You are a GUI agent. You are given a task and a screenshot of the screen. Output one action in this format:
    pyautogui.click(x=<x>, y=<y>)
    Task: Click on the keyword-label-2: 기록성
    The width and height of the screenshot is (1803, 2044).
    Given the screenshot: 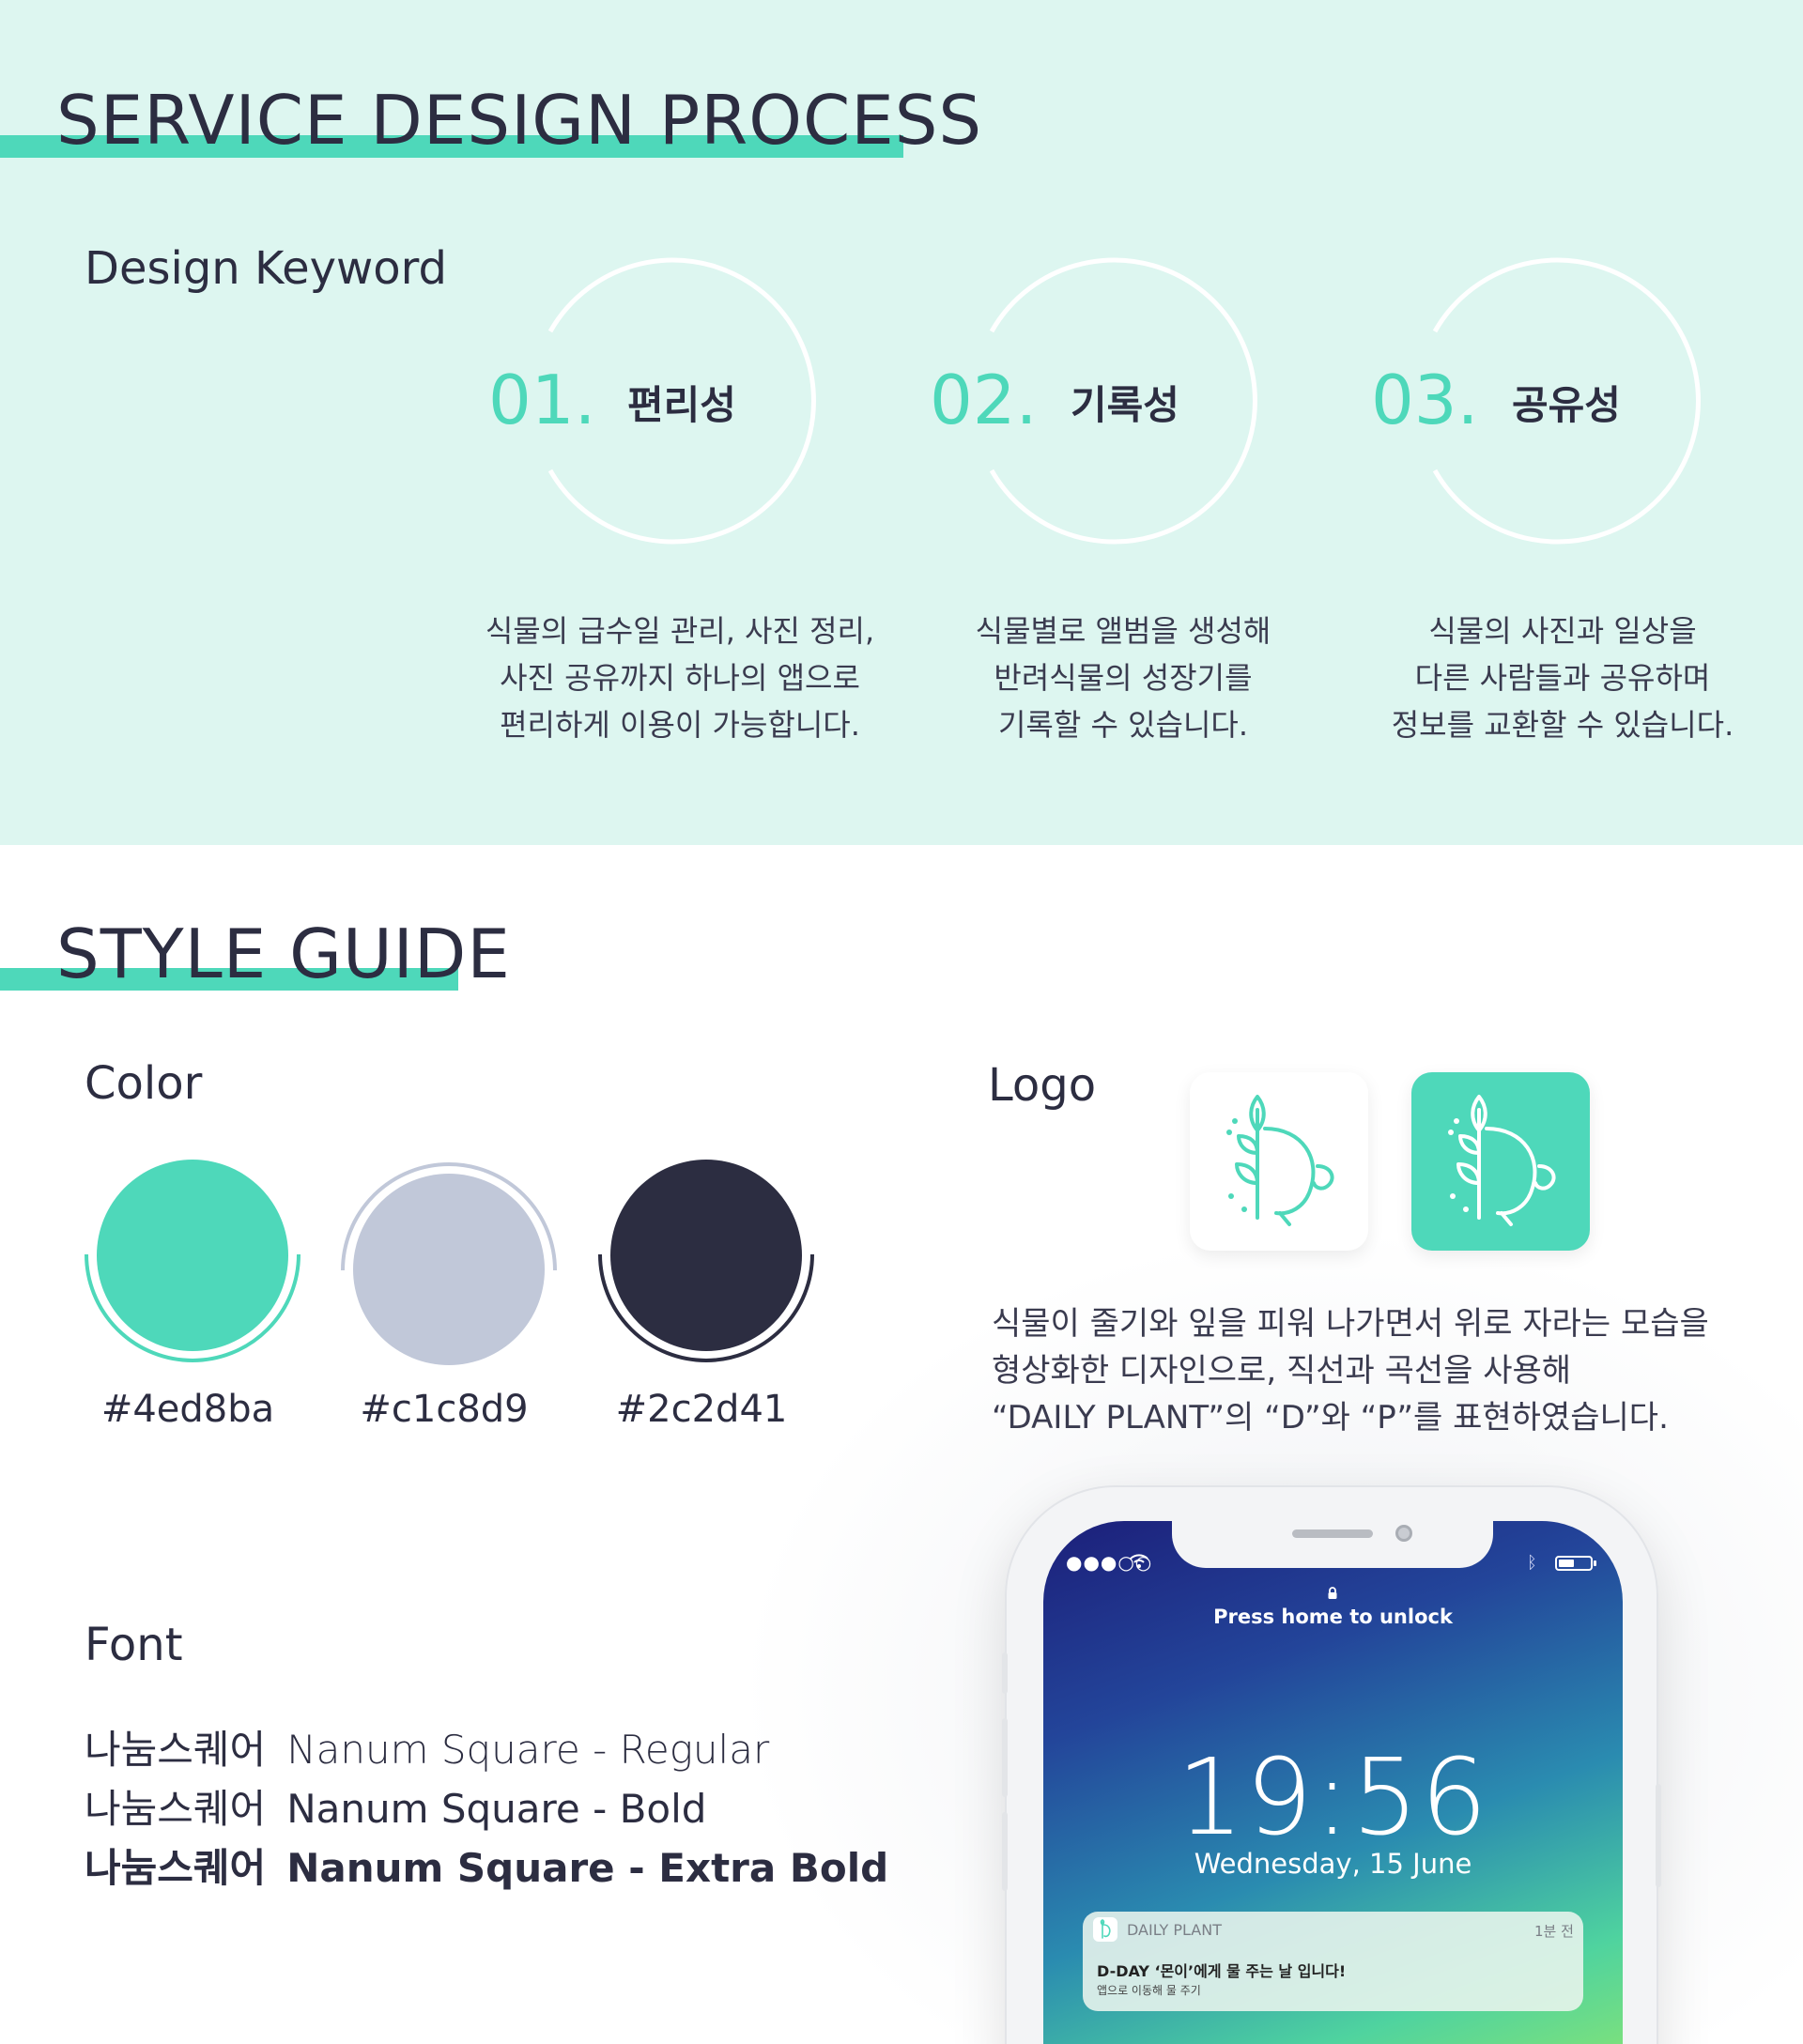 What is the action you would take?
    pyautogui.click(x=1125, y=405)
    